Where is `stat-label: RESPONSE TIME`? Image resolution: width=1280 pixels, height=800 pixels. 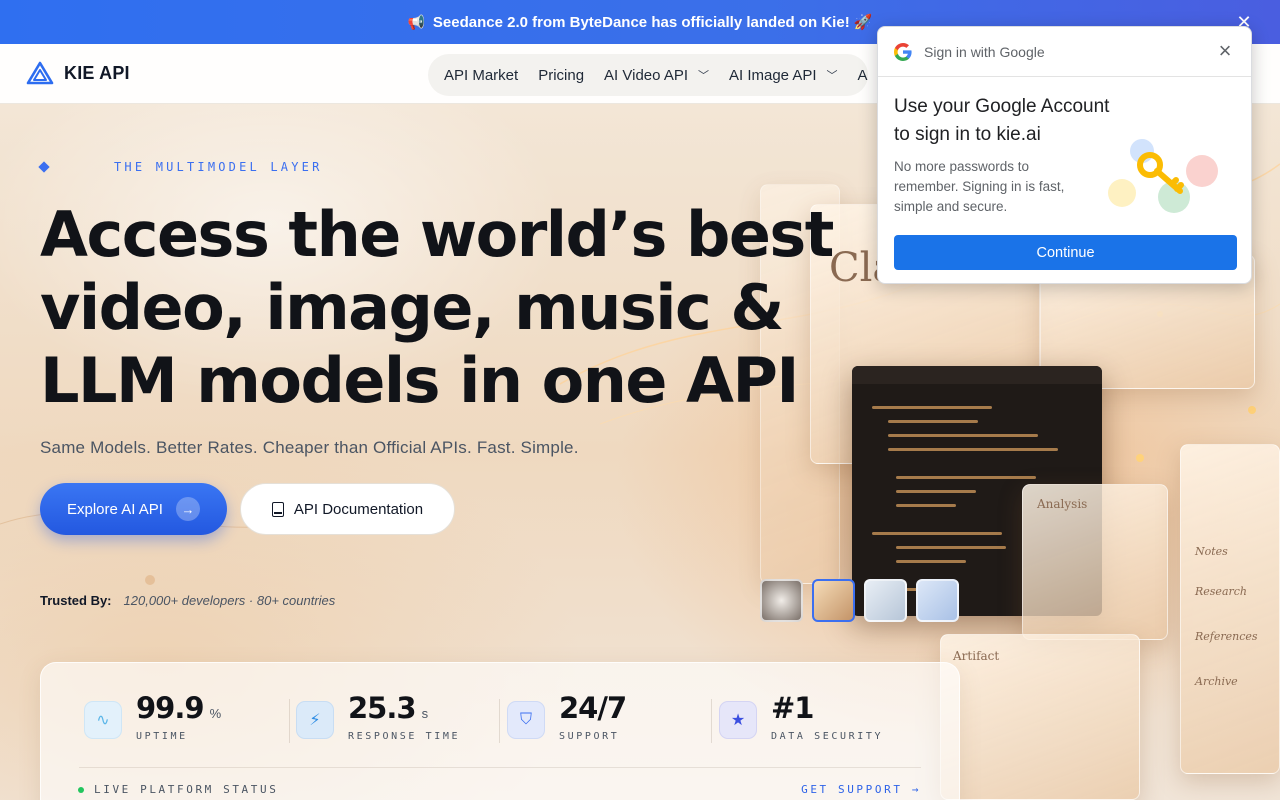
stat-label: RESPONSE TIME is located at coordinates (404, 736).